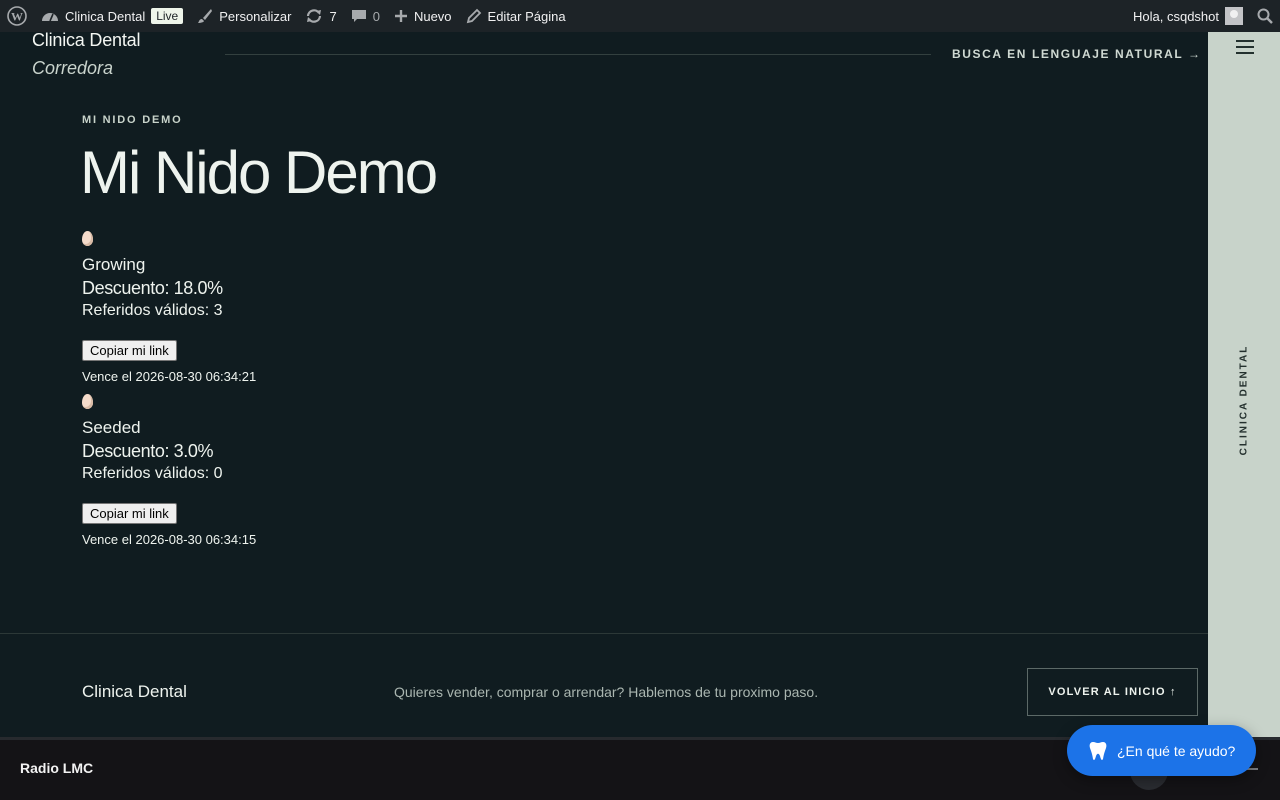  Describe the element at coordinates (105, 16) in the screenshot. I see `admin-site-name: Clinica Dental` at that location.